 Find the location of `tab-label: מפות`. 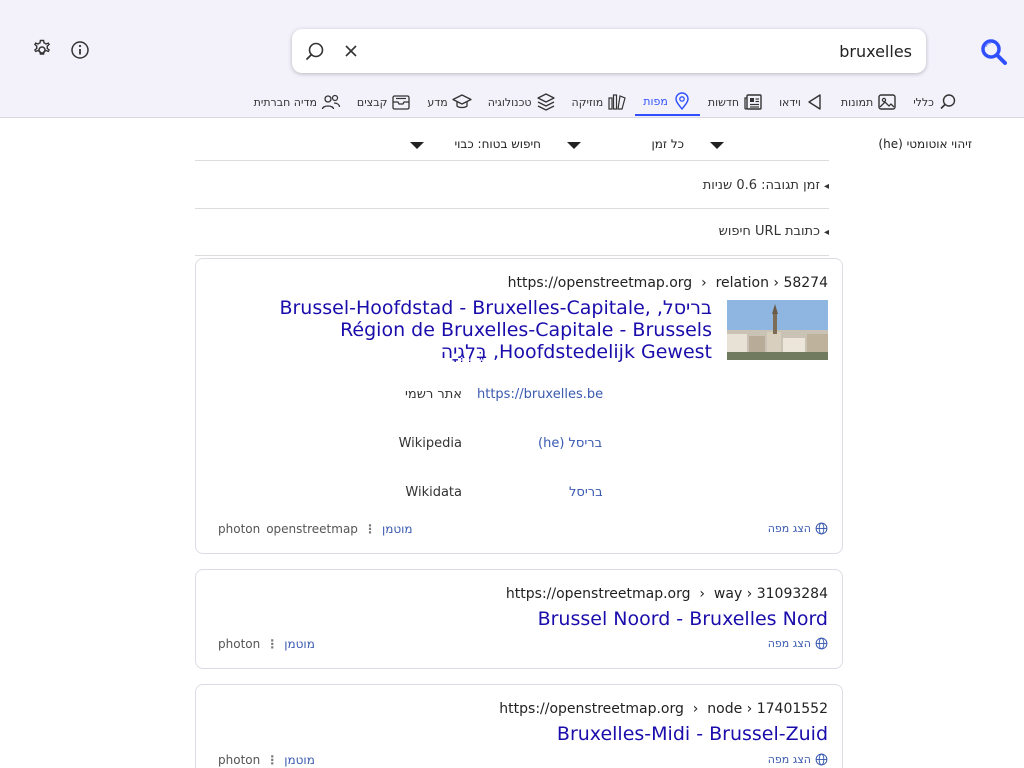

tab-label: מפות is located at coordinates (655, 101).